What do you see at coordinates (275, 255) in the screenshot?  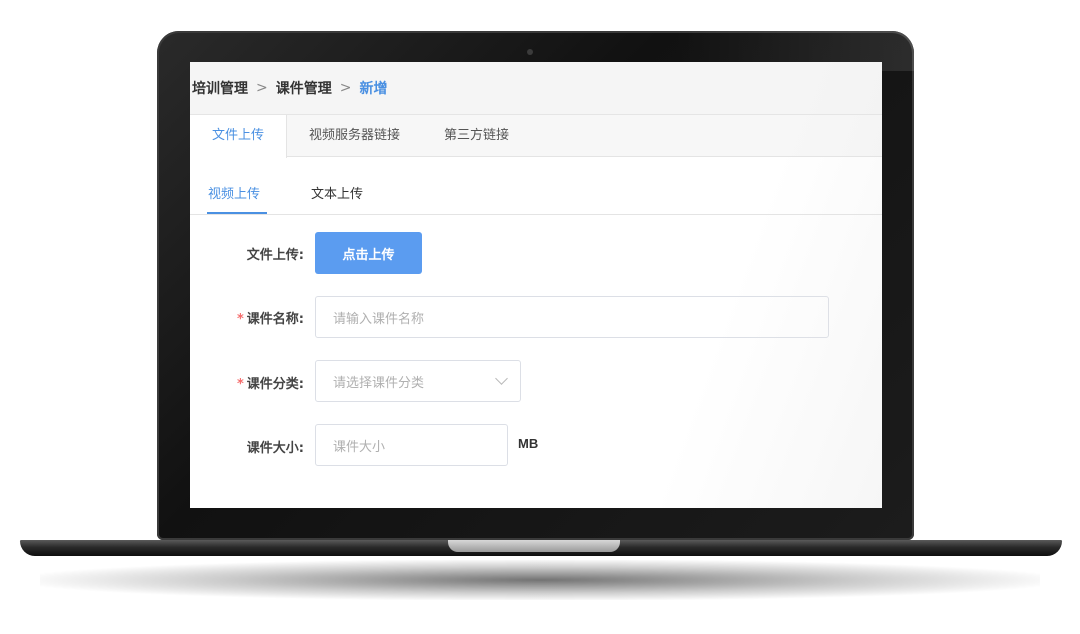 I see `file-upload-label: 文件上传:` at bounding box center [275, 255].